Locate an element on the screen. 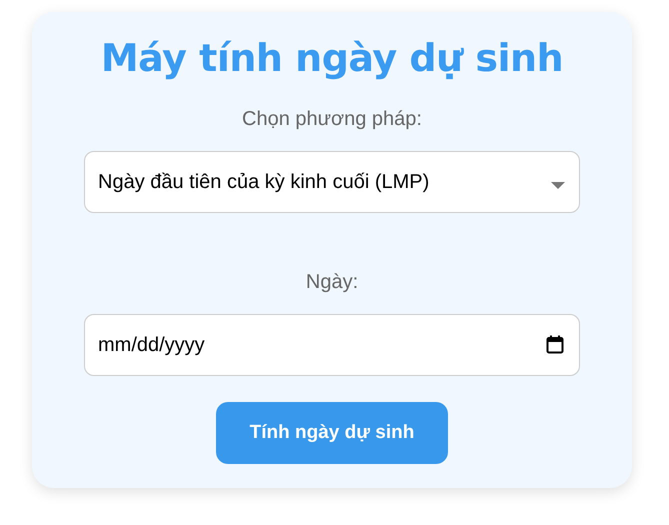  method-label: Chọn phương pháp: is located at coordinates (332, 119).